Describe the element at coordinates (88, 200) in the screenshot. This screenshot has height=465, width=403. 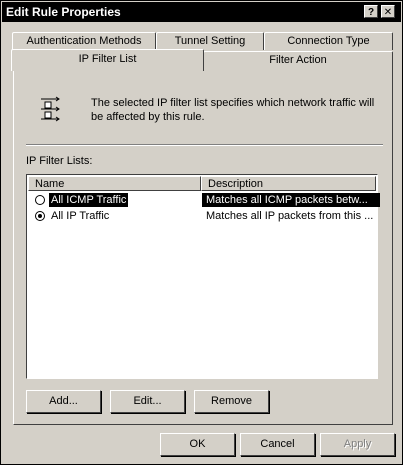
I see `filter-name: All ICMP Traffic` at that location.